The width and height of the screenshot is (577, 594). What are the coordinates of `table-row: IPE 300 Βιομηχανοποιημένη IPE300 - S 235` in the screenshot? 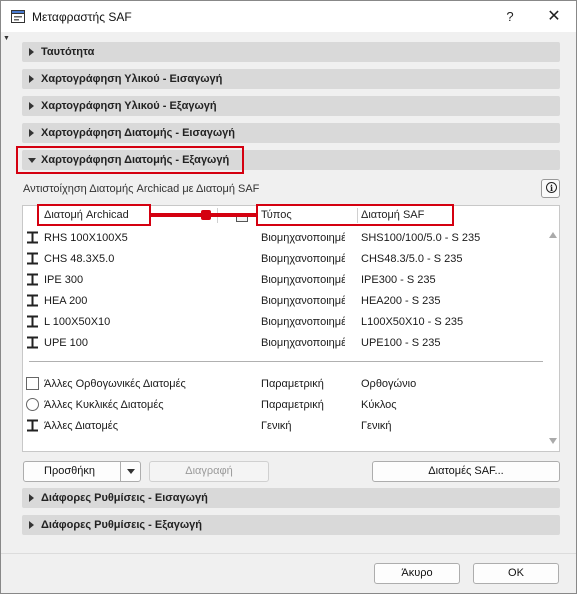 It's located at (283, 280).